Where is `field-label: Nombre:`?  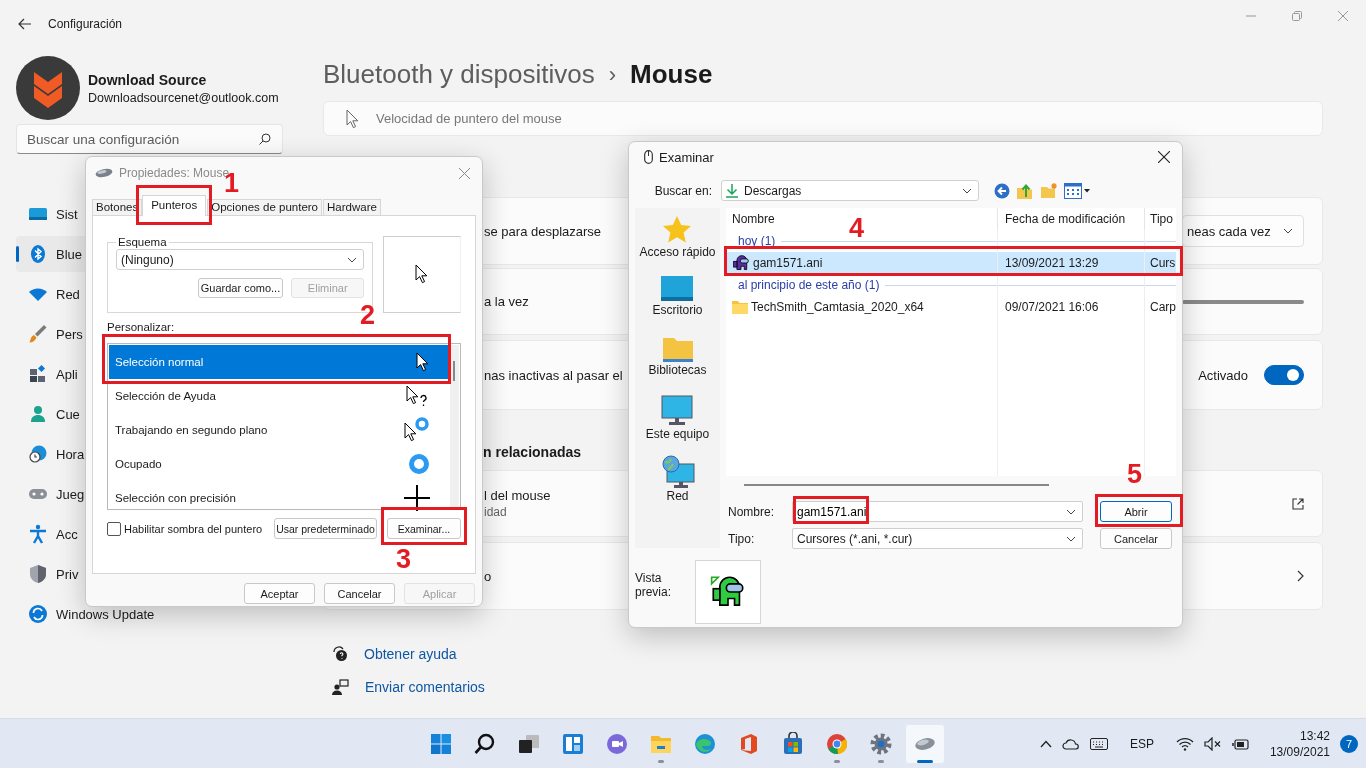
field-label: Nombre: is located at coordinates (751, 511).